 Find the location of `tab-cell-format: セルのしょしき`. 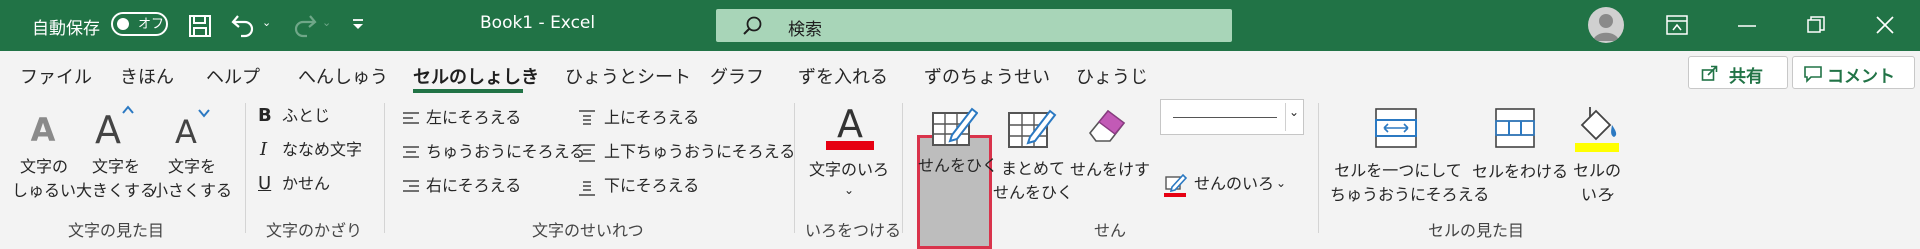

tab-cell-format: セルのしょしき is located at coordinates (476, 76).